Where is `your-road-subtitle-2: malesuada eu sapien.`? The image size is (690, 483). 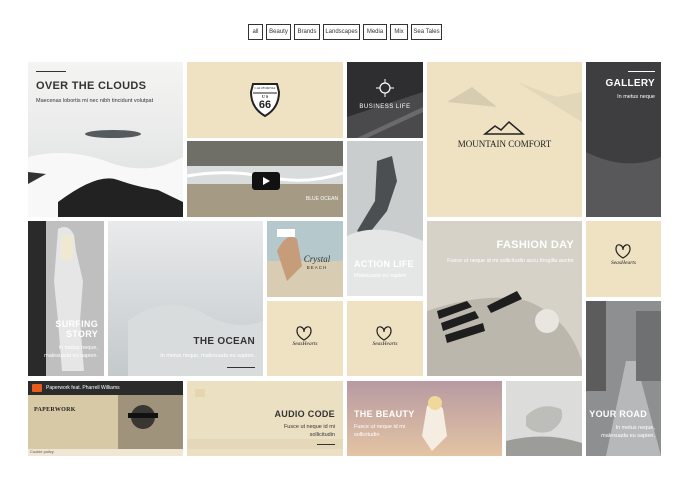
your-road-subtitle-2: malesuada eu sapien. is located at coordinates (628, 436).